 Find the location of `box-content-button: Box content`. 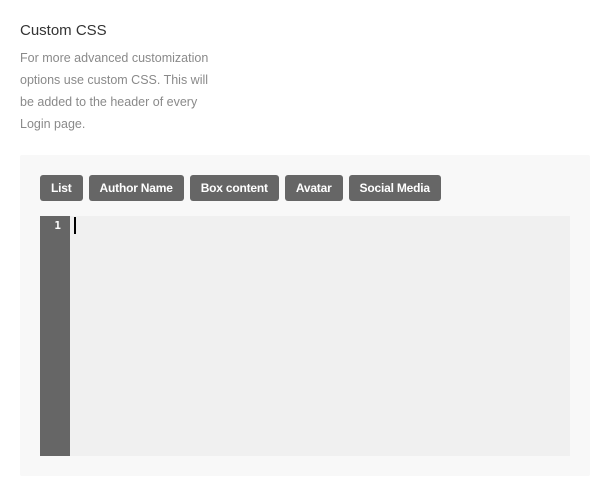

box-content-button: Box content is located at coordinates (234, 188).